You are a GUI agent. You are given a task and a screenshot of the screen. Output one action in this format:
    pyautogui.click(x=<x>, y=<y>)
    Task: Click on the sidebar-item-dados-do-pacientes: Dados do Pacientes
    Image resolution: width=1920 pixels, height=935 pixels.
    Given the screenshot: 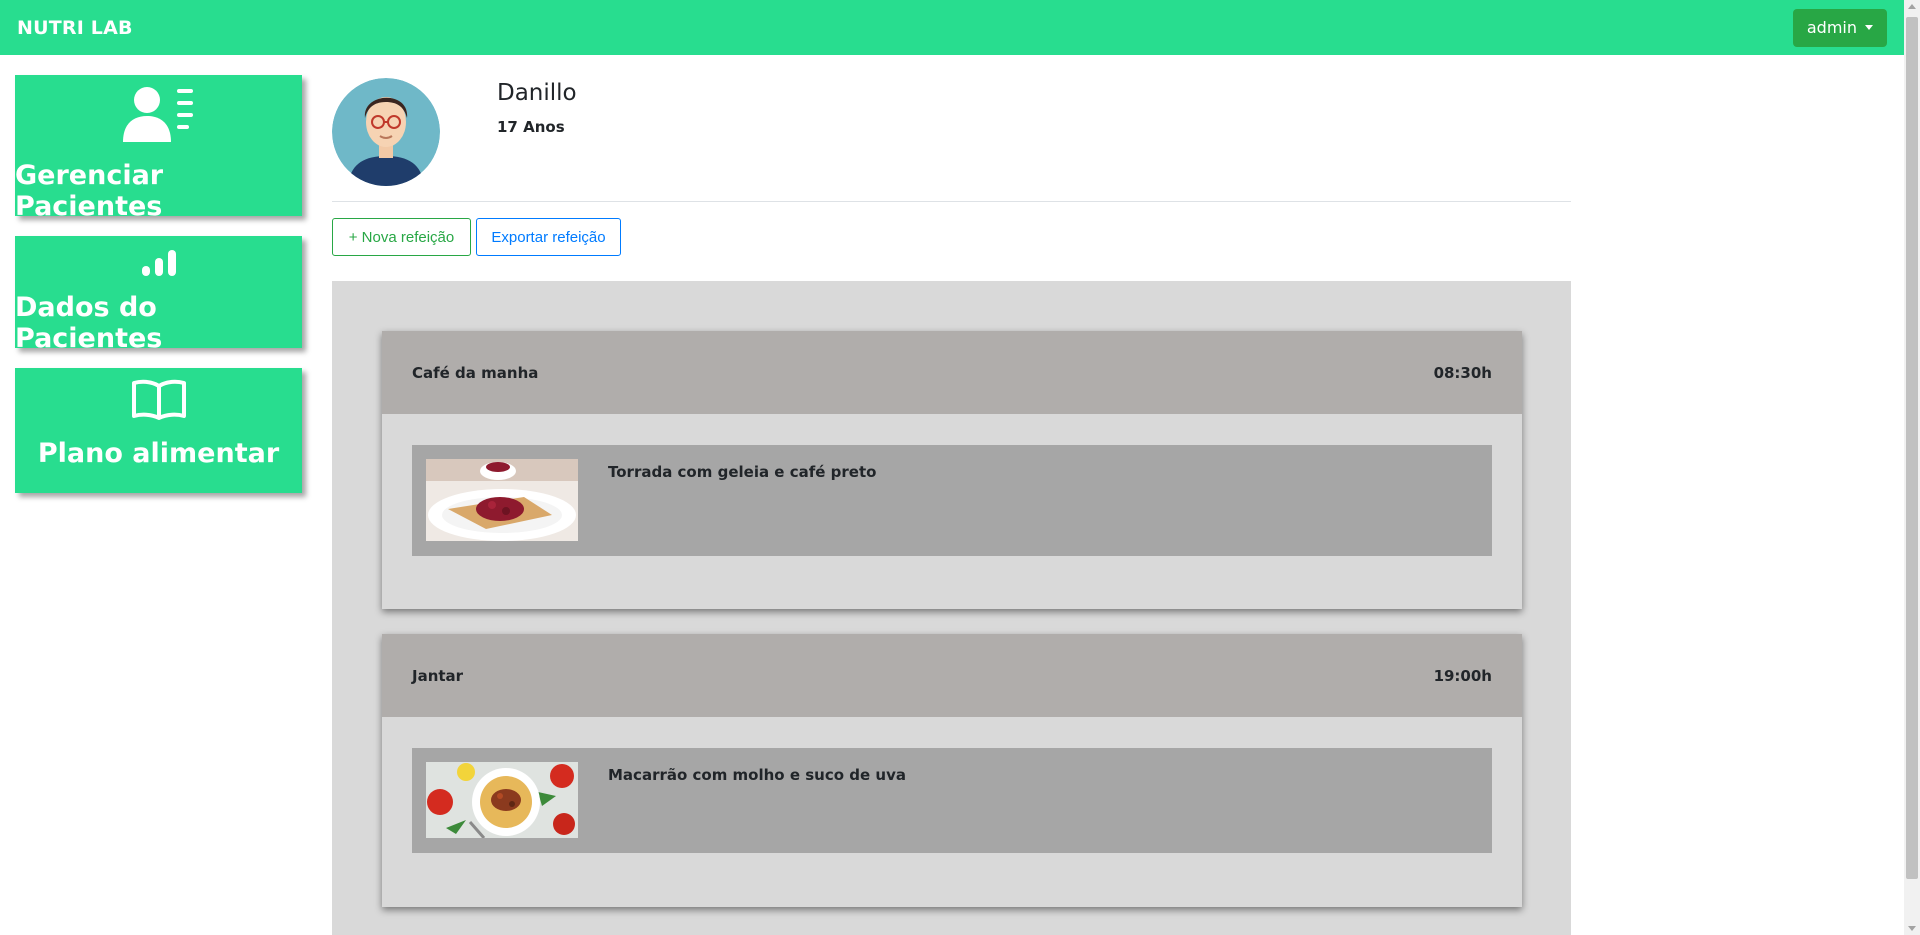 What is the action you would take?
    pyautogui.click(x=158, y=295)
    